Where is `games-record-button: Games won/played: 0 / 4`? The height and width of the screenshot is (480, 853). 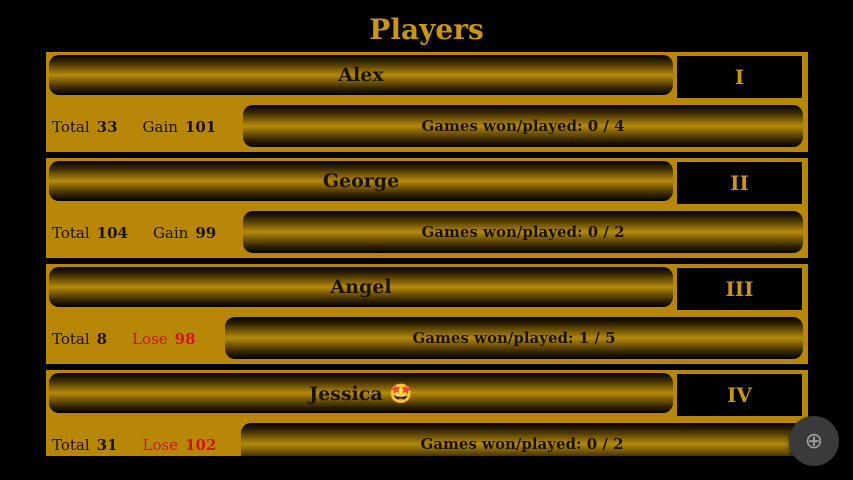 games-record-button: Games won/played: 0 / 4 is located at coordinates (523, 126).